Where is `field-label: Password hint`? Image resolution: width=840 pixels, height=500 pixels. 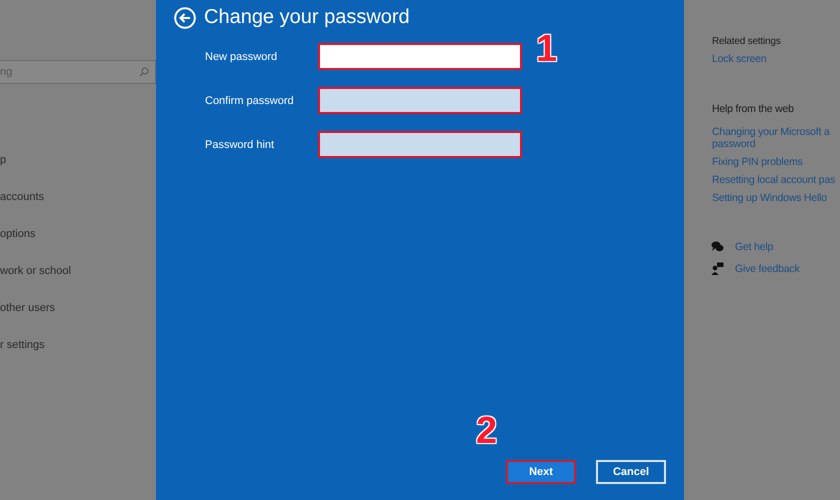
field-label: Password hint is located at coordinates (240, 144).